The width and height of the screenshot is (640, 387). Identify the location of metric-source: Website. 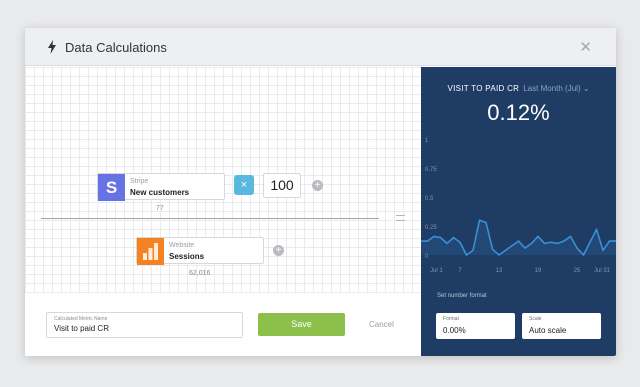
(182, 245).